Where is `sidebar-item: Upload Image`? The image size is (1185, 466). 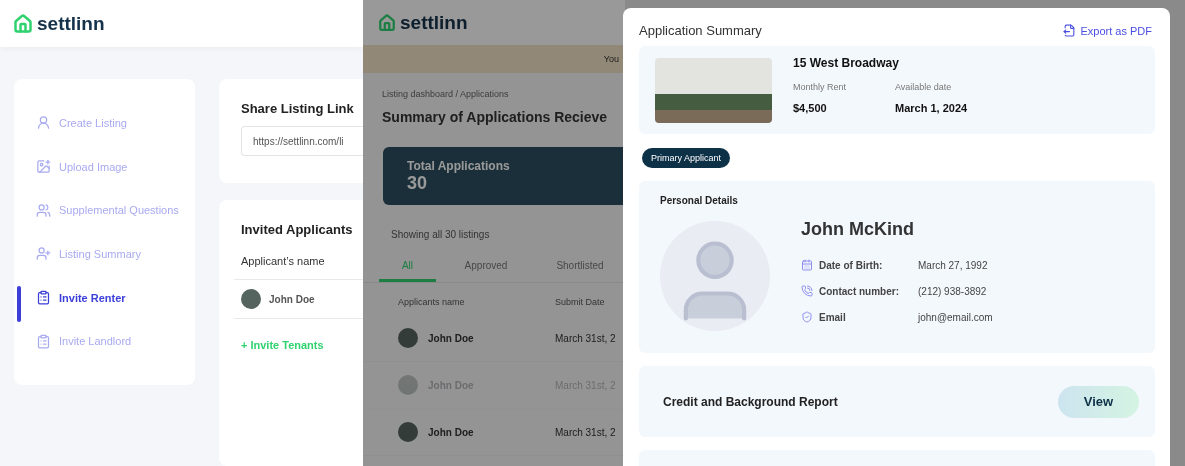 sidebar-item: Upload Image is located at coordinates (104, 166).